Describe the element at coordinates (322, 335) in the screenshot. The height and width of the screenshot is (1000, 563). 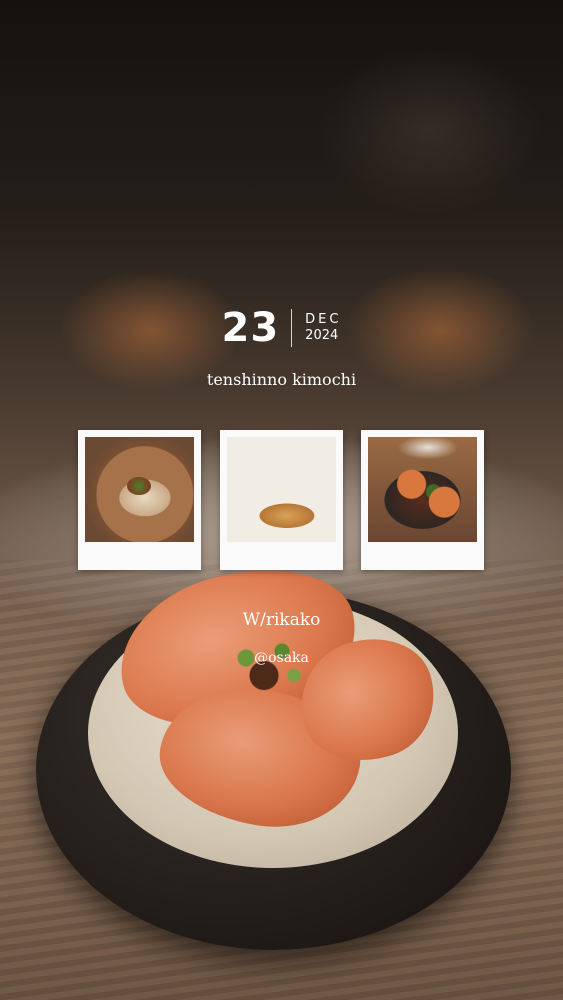
I see `date-year: 2024` at that location.